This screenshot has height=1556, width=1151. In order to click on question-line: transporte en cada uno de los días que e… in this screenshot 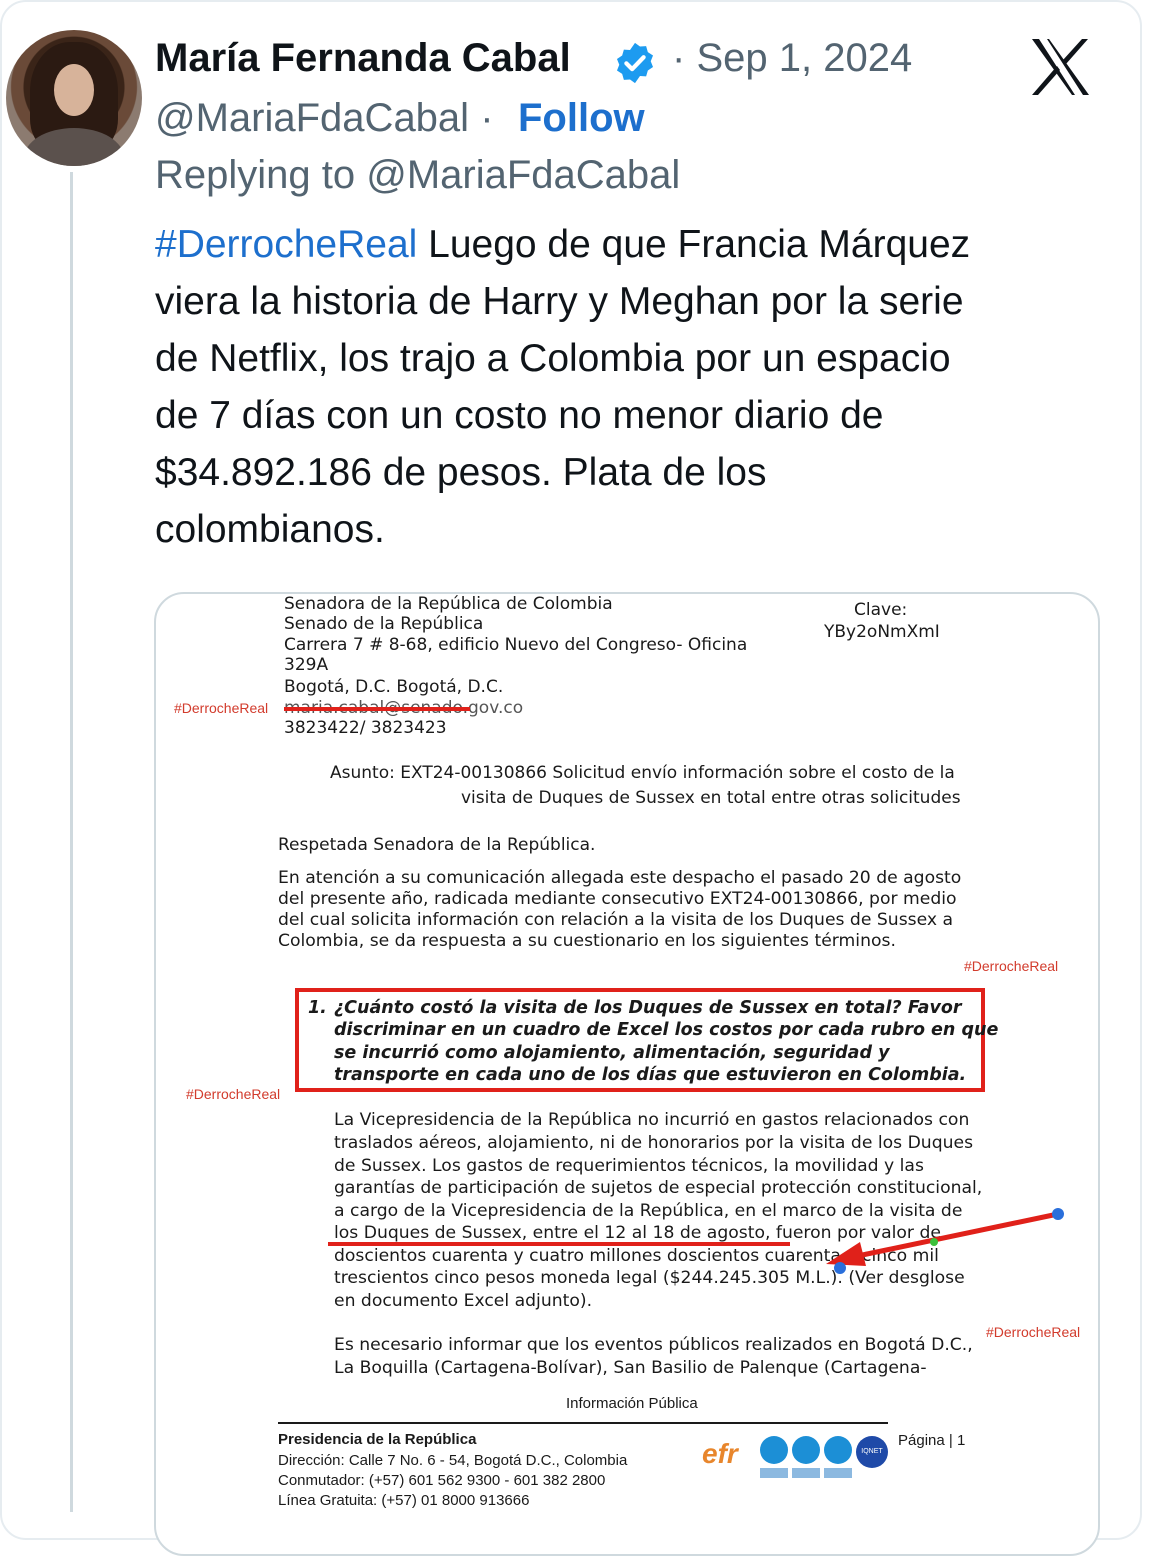, I will do `click(650, 1075)`.